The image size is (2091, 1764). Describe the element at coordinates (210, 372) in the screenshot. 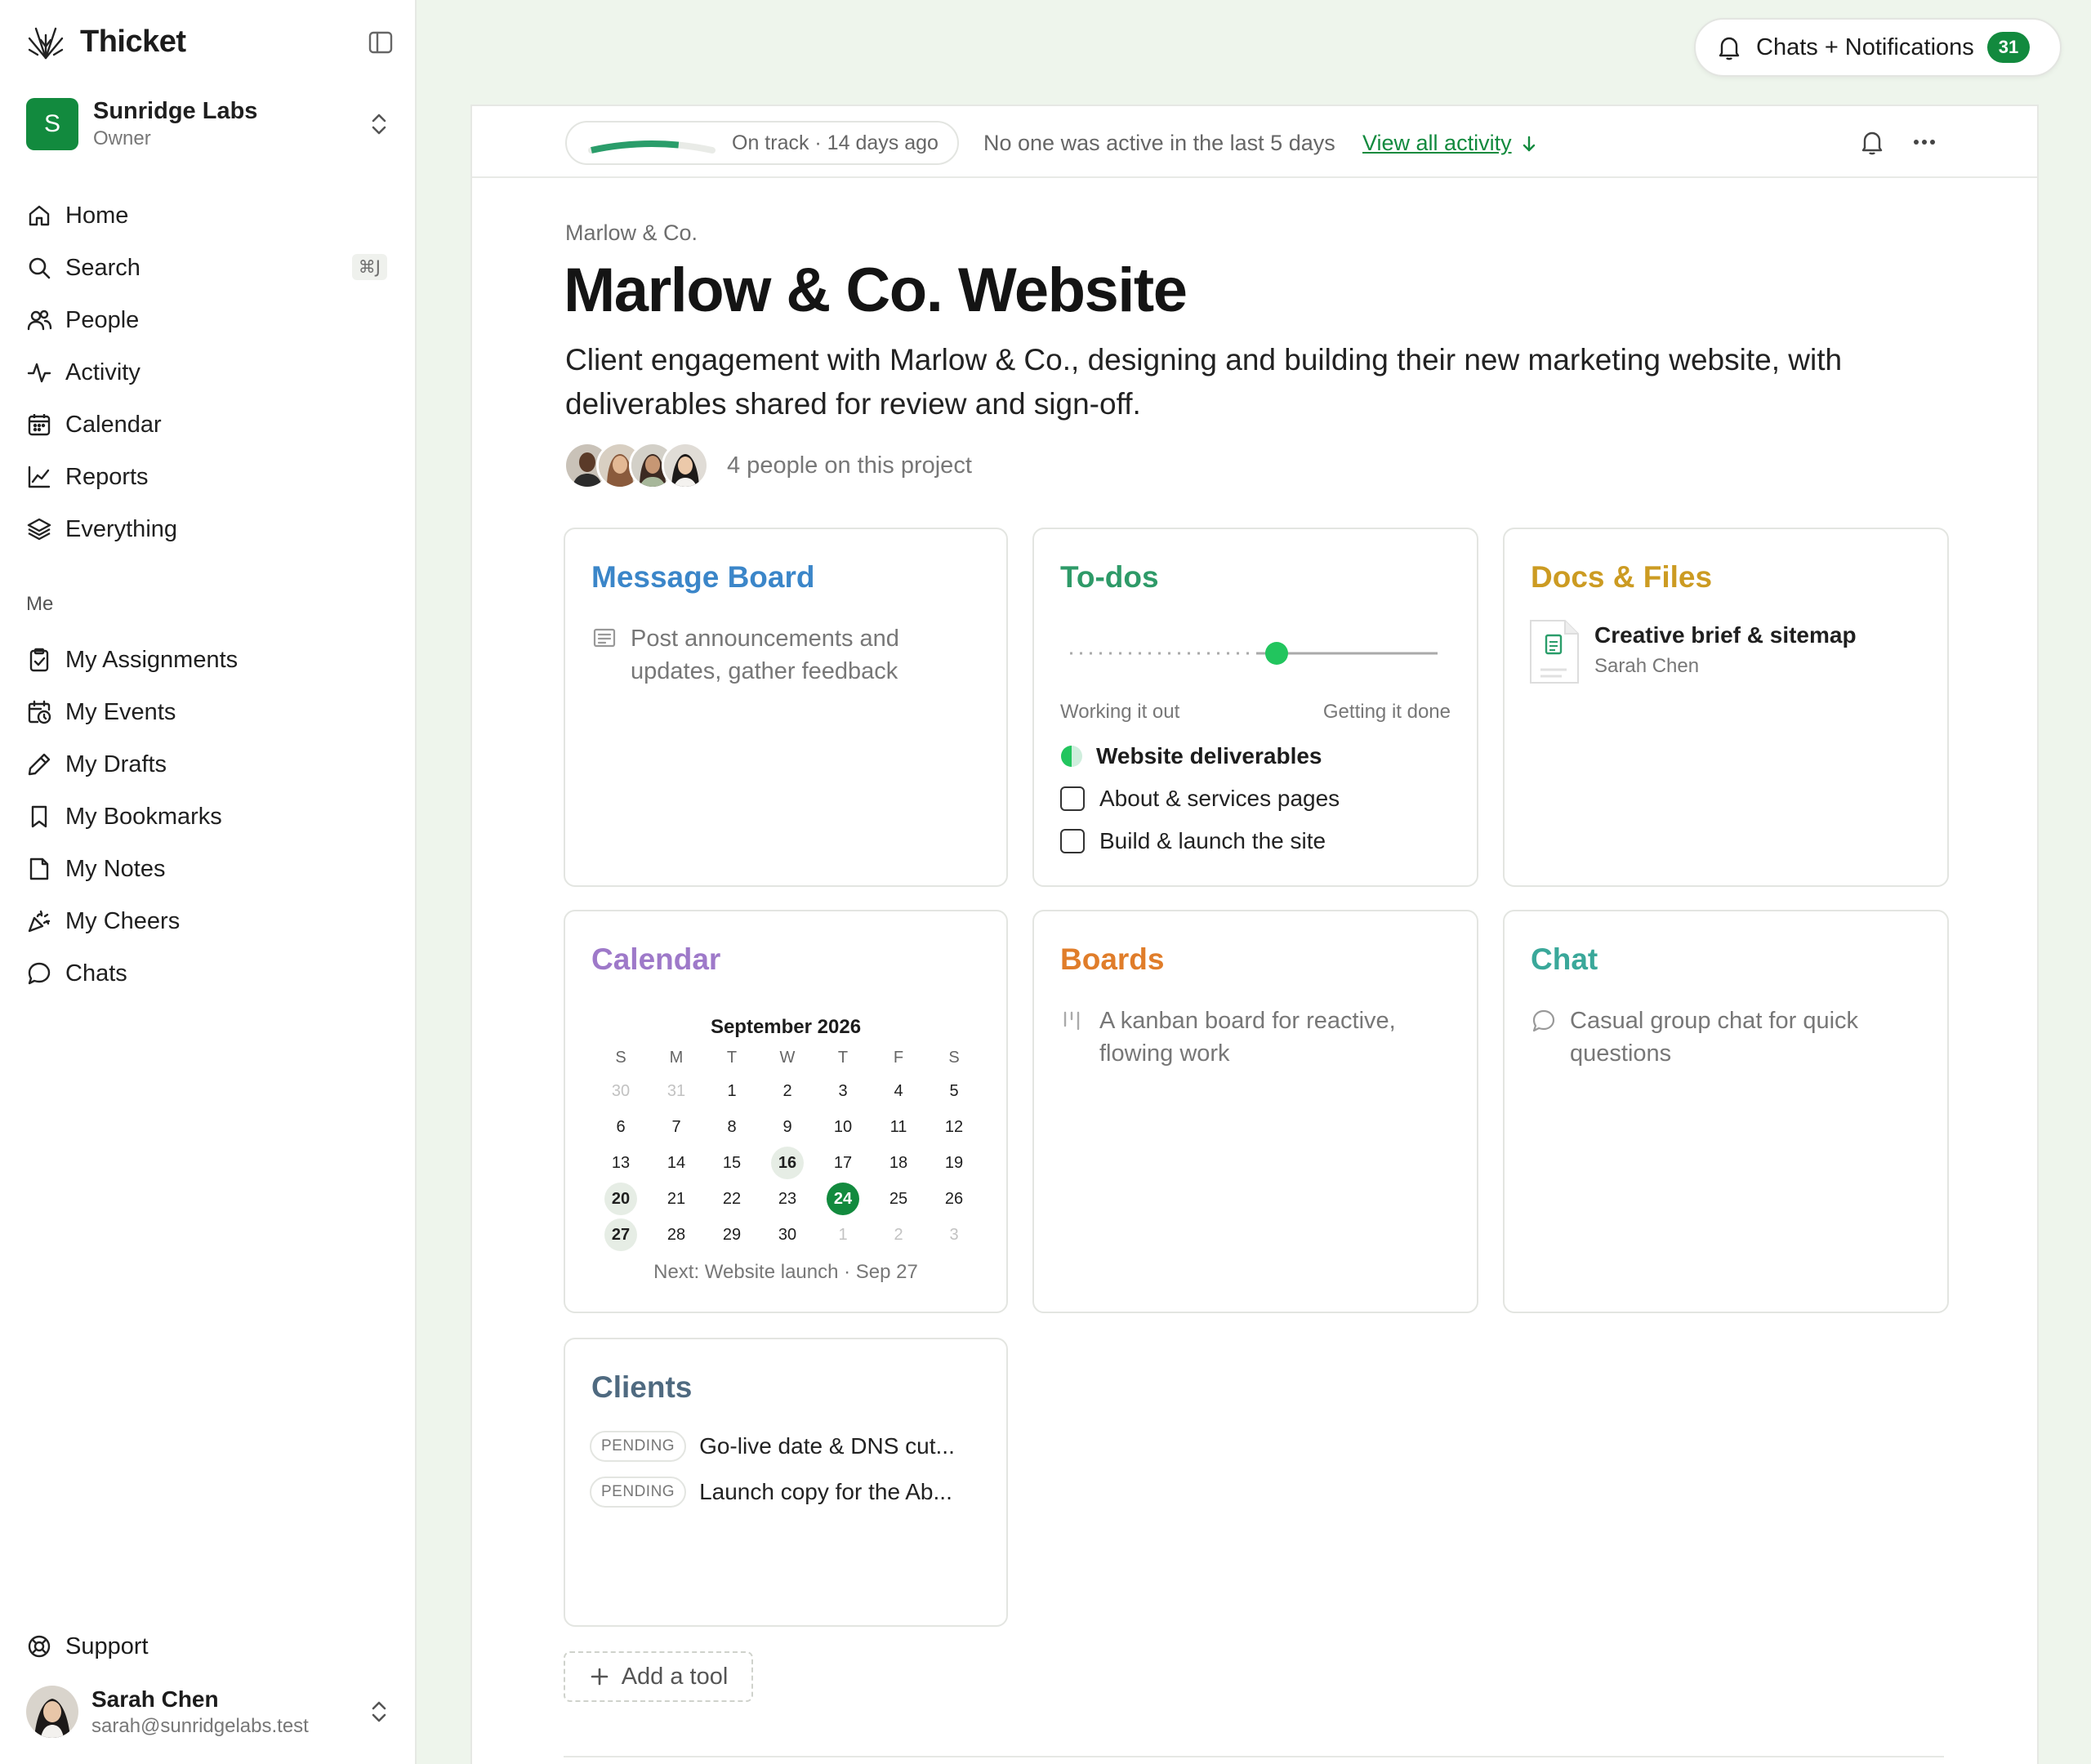

I see `nav-activity: Activity` at that location.